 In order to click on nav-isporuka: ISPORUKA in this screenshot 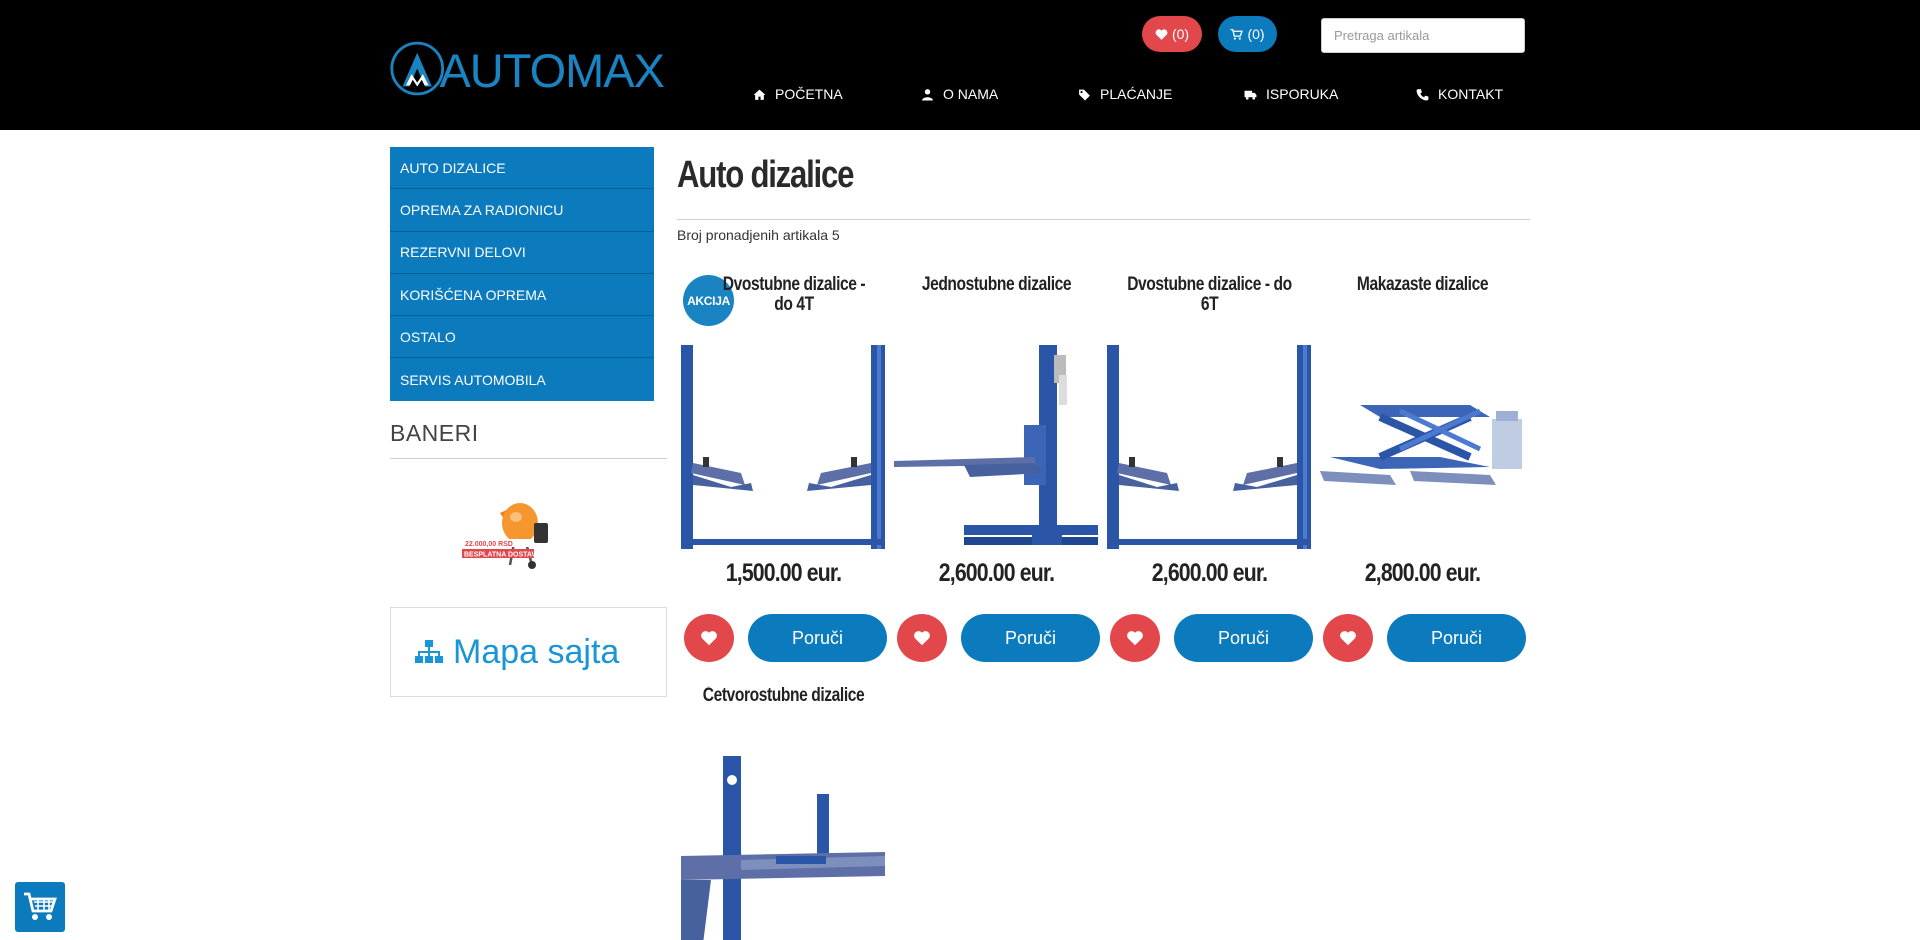, I will do `click(1291, 94)`.